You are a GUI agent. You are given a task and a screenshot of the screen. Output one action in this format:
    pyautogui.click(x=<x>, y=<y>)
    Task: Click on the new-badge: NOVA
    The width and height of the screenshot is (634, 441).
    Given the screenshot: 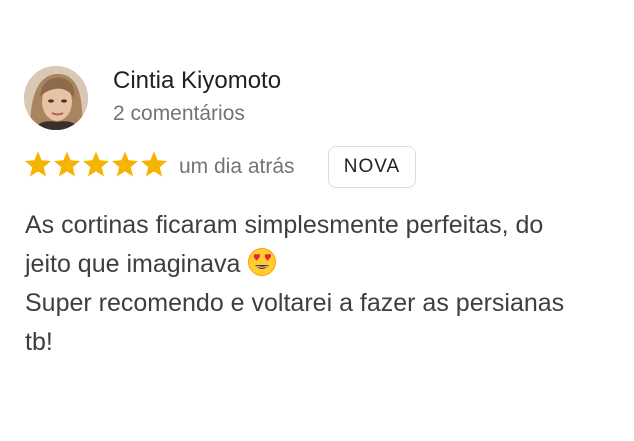 What is the action you would take?
    pyautogui.click(x=372, y=167)
    